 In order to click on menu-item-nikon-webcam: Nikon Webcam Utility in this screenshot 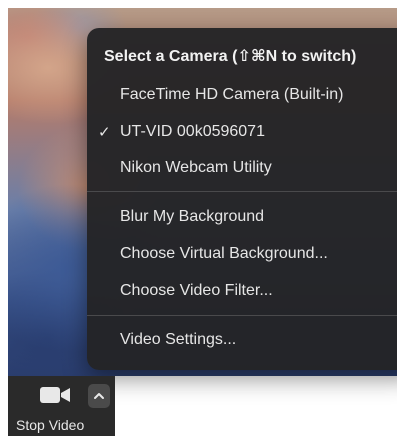, I will do `click(242, 168)`.